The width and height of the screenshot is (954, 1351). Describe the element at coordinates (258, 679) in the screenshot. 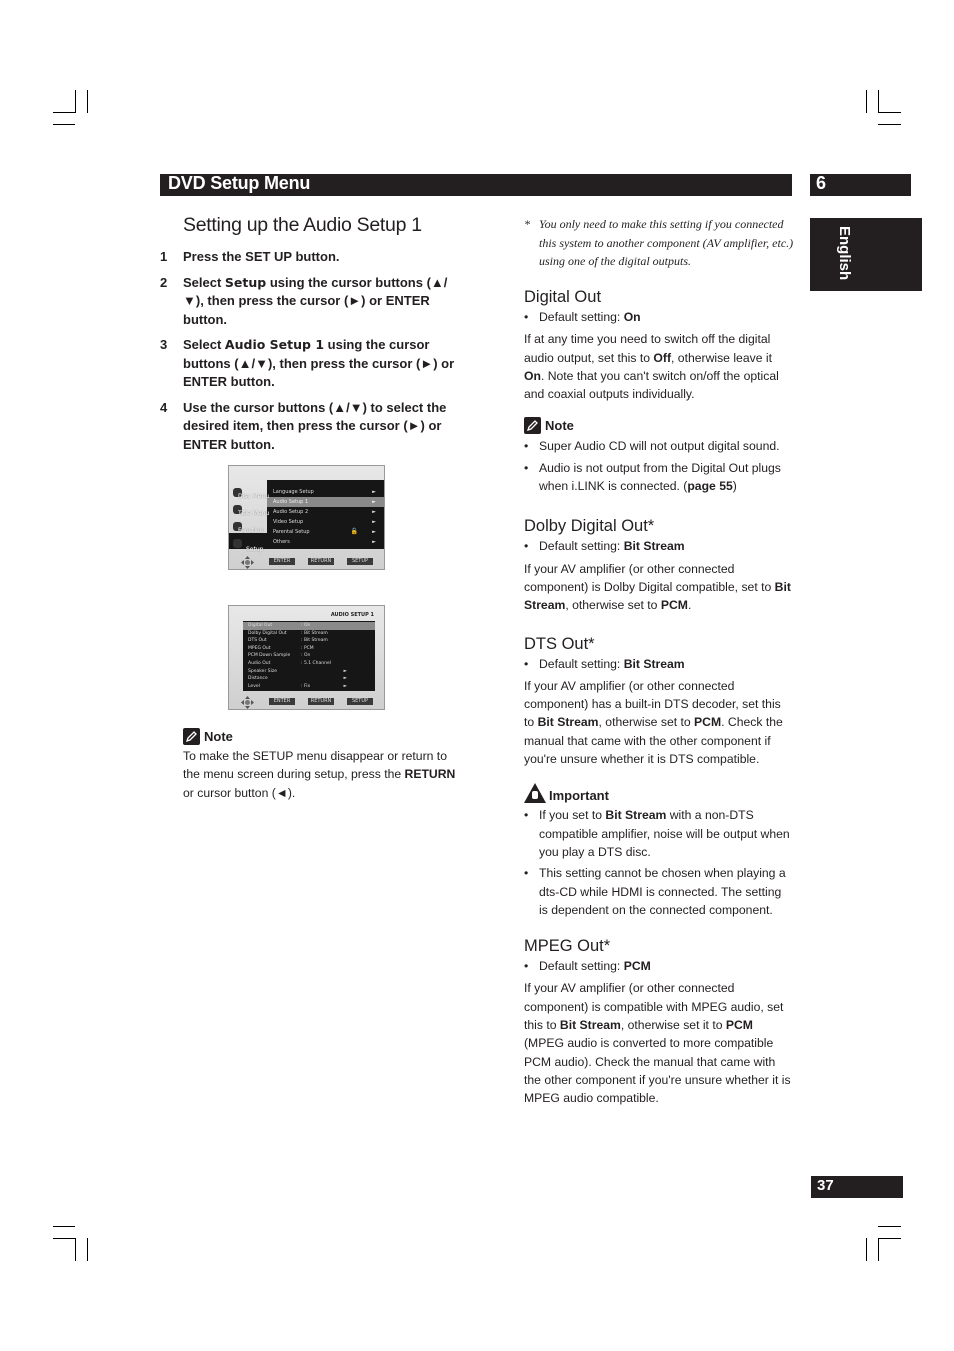

I see `audio-setup-label: Distance` at that location.